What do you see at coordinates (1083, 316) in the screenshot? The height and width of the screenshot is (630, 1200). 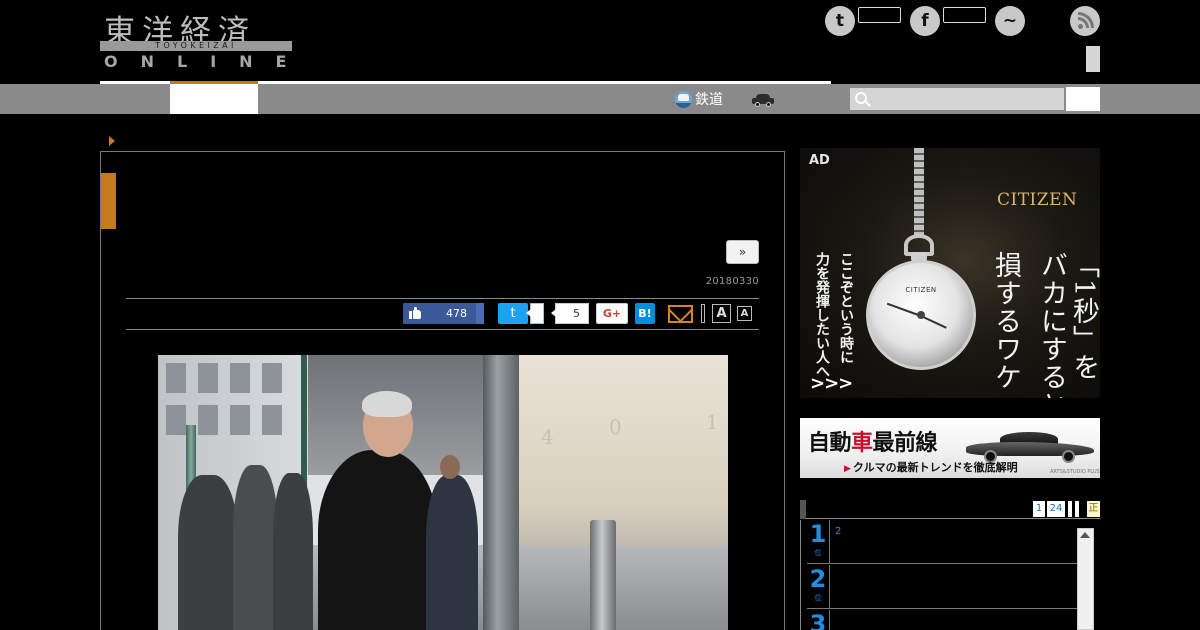 I see `ad-headline: 「1秒」を` at bounding box center [1083, 316].